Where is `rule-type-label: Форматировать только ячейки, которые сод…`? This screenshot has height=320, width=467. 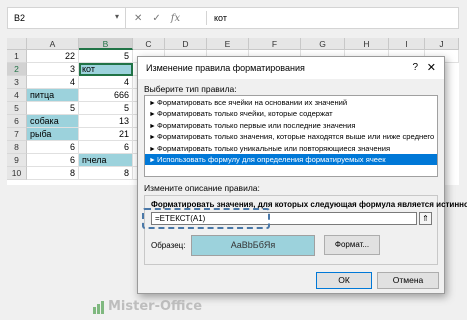 rule-type-label: Форматировать только ячейки, которые сод… is located at coordinates (245, 114).